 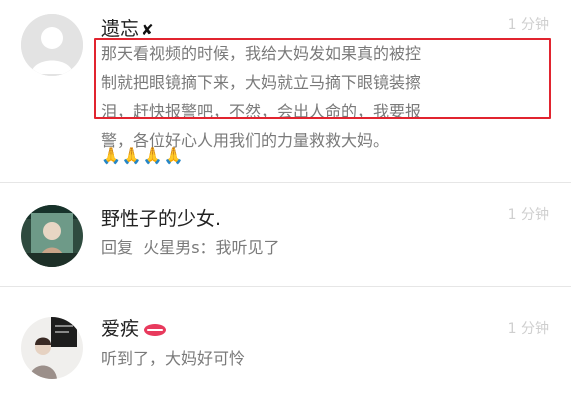 What do you see at coordinates (52, 45) in the screenshot?
I see `default-avatar-icon` at bounding box center [52, 45].